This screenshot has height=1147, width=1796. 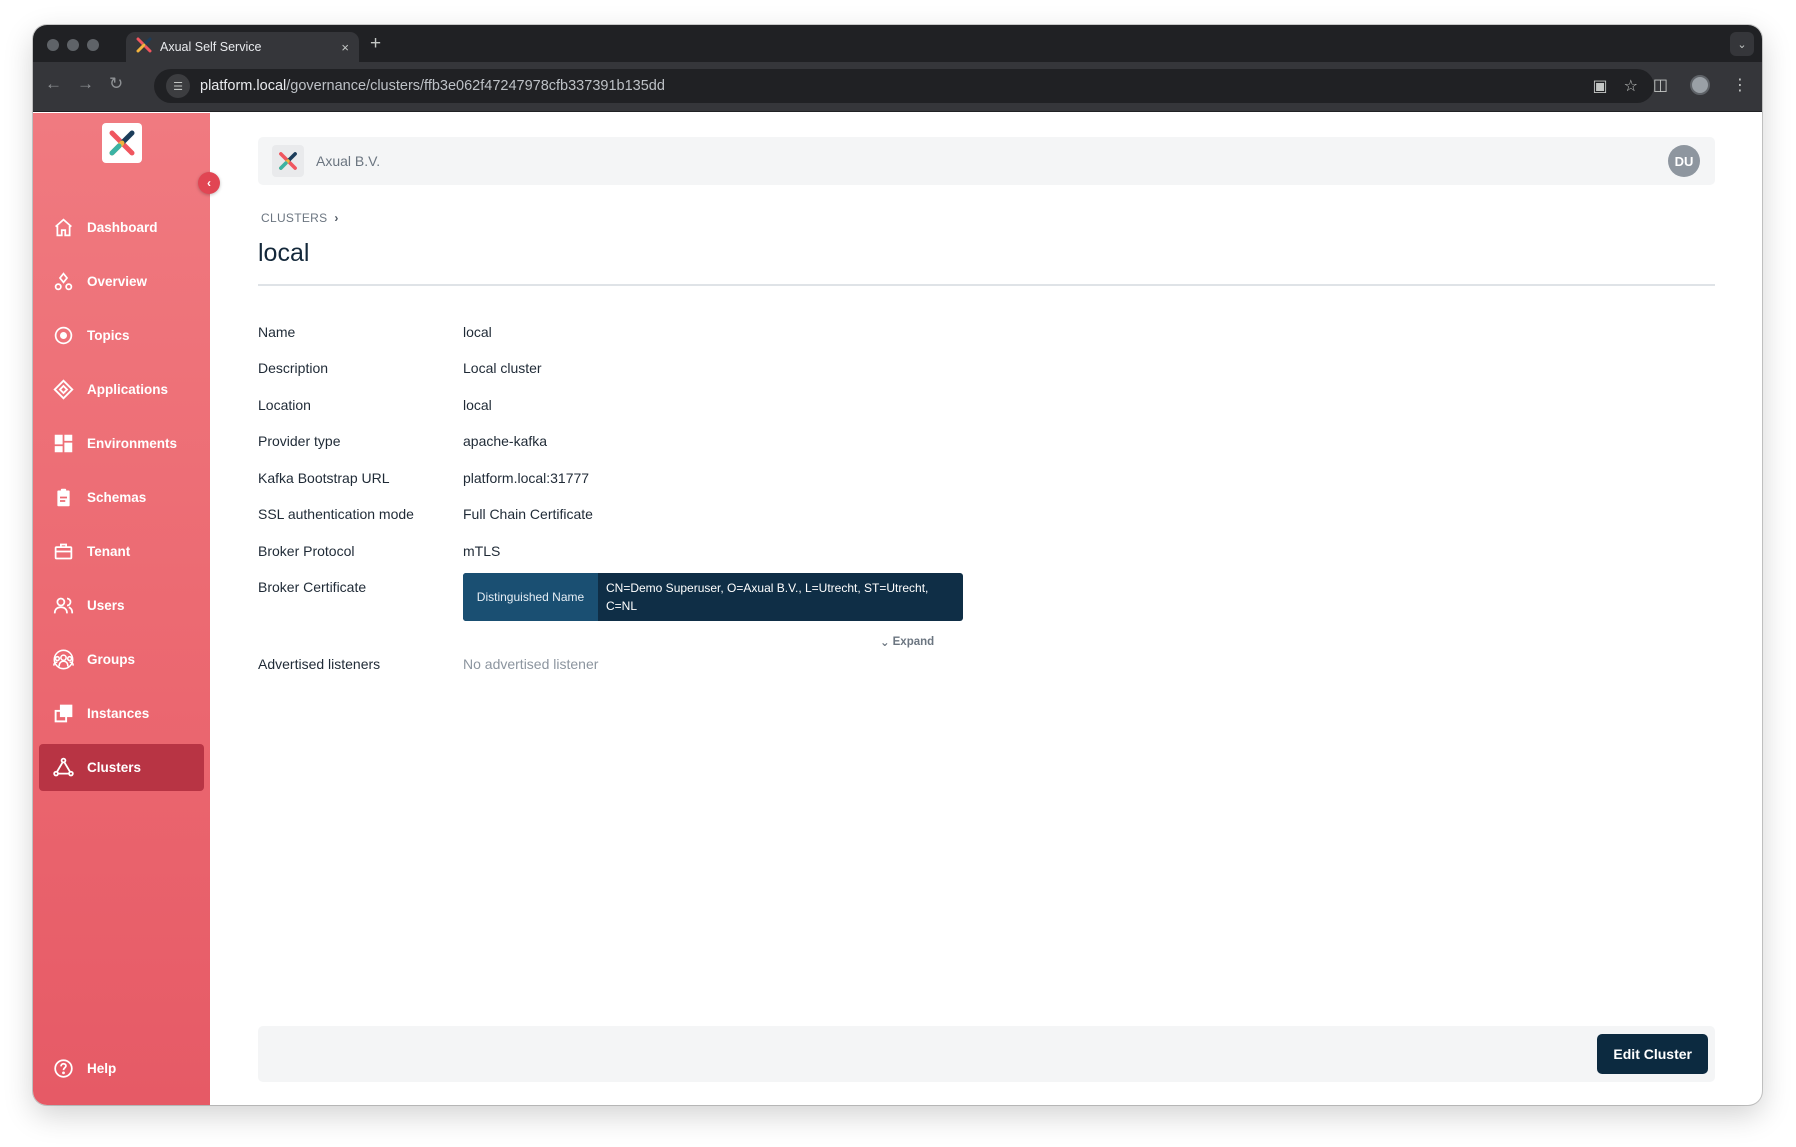 I want to click on chevron-right-icon: ›, so click(x=336, y=218).